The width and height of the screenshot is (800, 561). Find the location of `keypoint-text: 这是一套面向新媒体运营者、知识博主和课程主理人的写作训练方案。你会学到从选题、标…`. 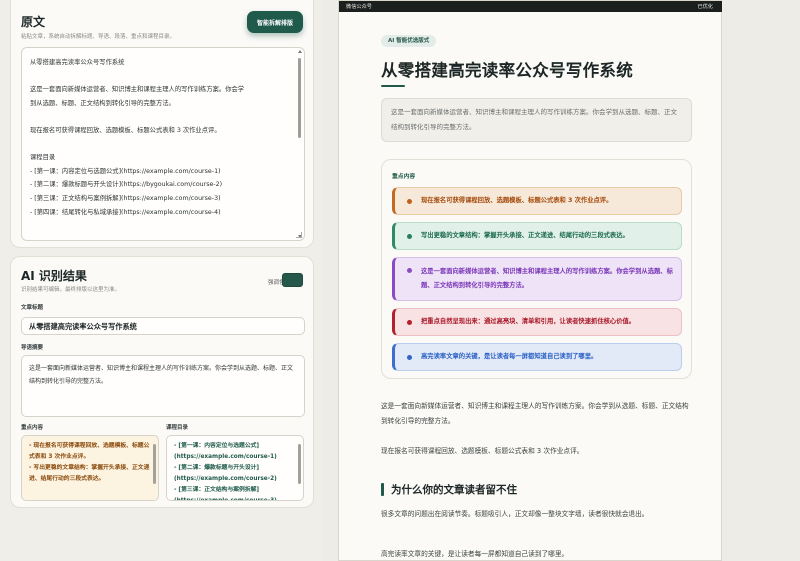

keypoint-text: 这是一套面向新媒体运营者、知识博主和课程主理人的写作训练方案。你会学到从选题、标… is located at coordinates (547, 278).